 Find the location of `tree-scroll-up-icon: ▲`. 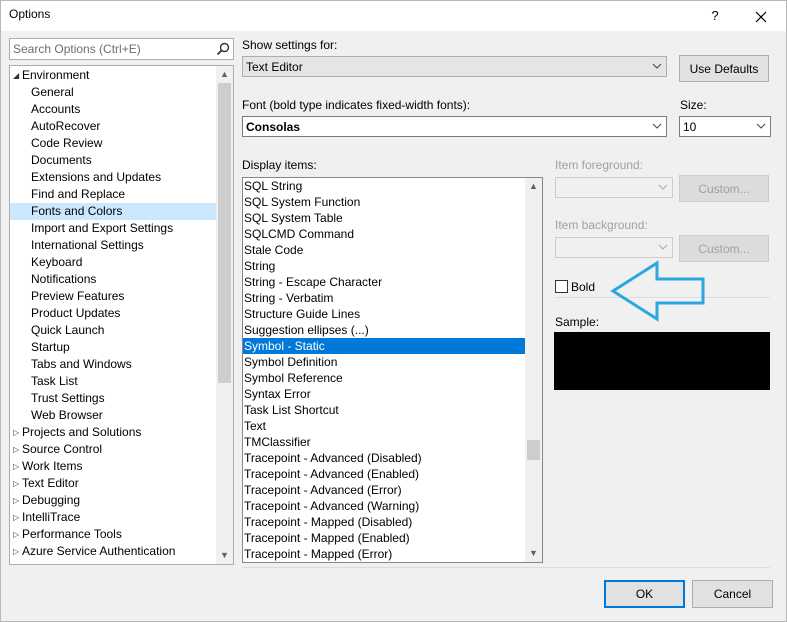

tree-scroll-up-icon: ▲ is located at coordinates (224, 74).